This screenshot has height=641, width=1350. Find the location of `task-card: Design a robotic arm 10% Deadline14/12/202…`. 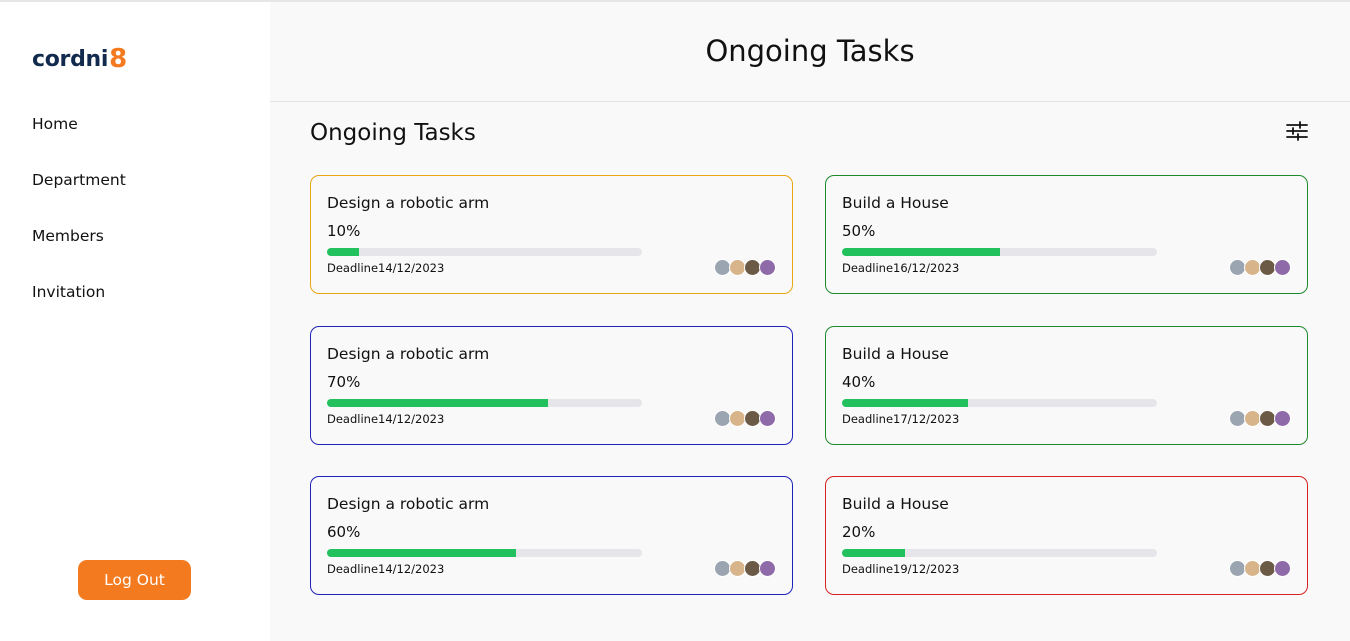

task-card: Design a robotic arm 10% Deadline14/12/202… is located at coordinates (551, 234).